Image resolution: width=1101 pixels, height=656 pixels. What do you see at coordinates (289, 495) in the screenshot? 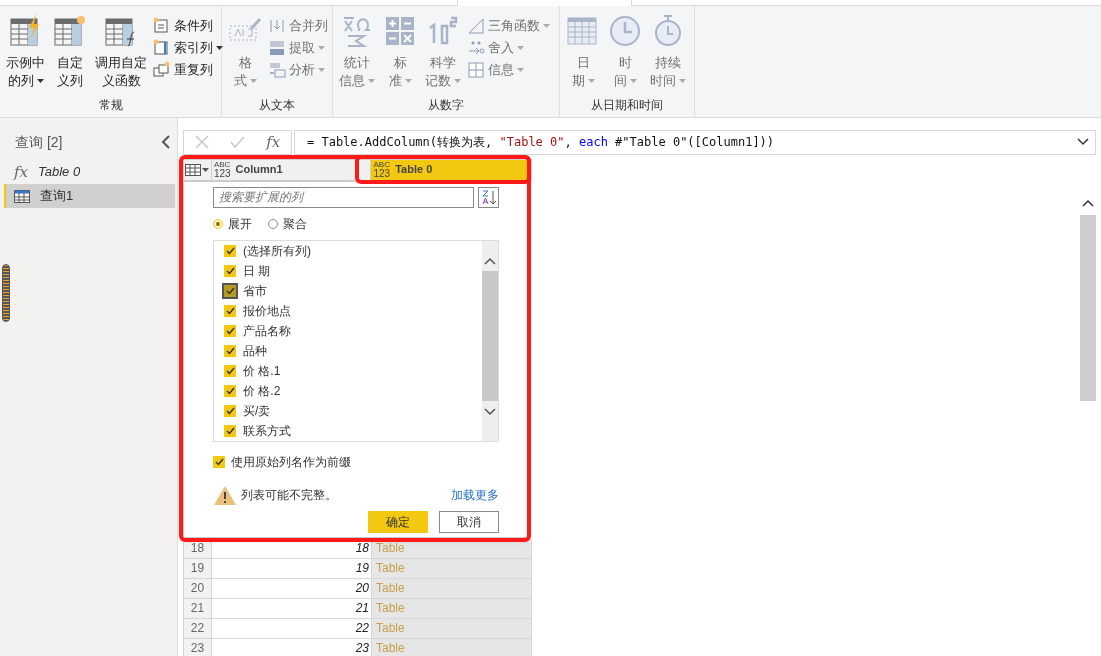
I see `warning-text: 列表可能不完整。` at bounding box center [289, 495].